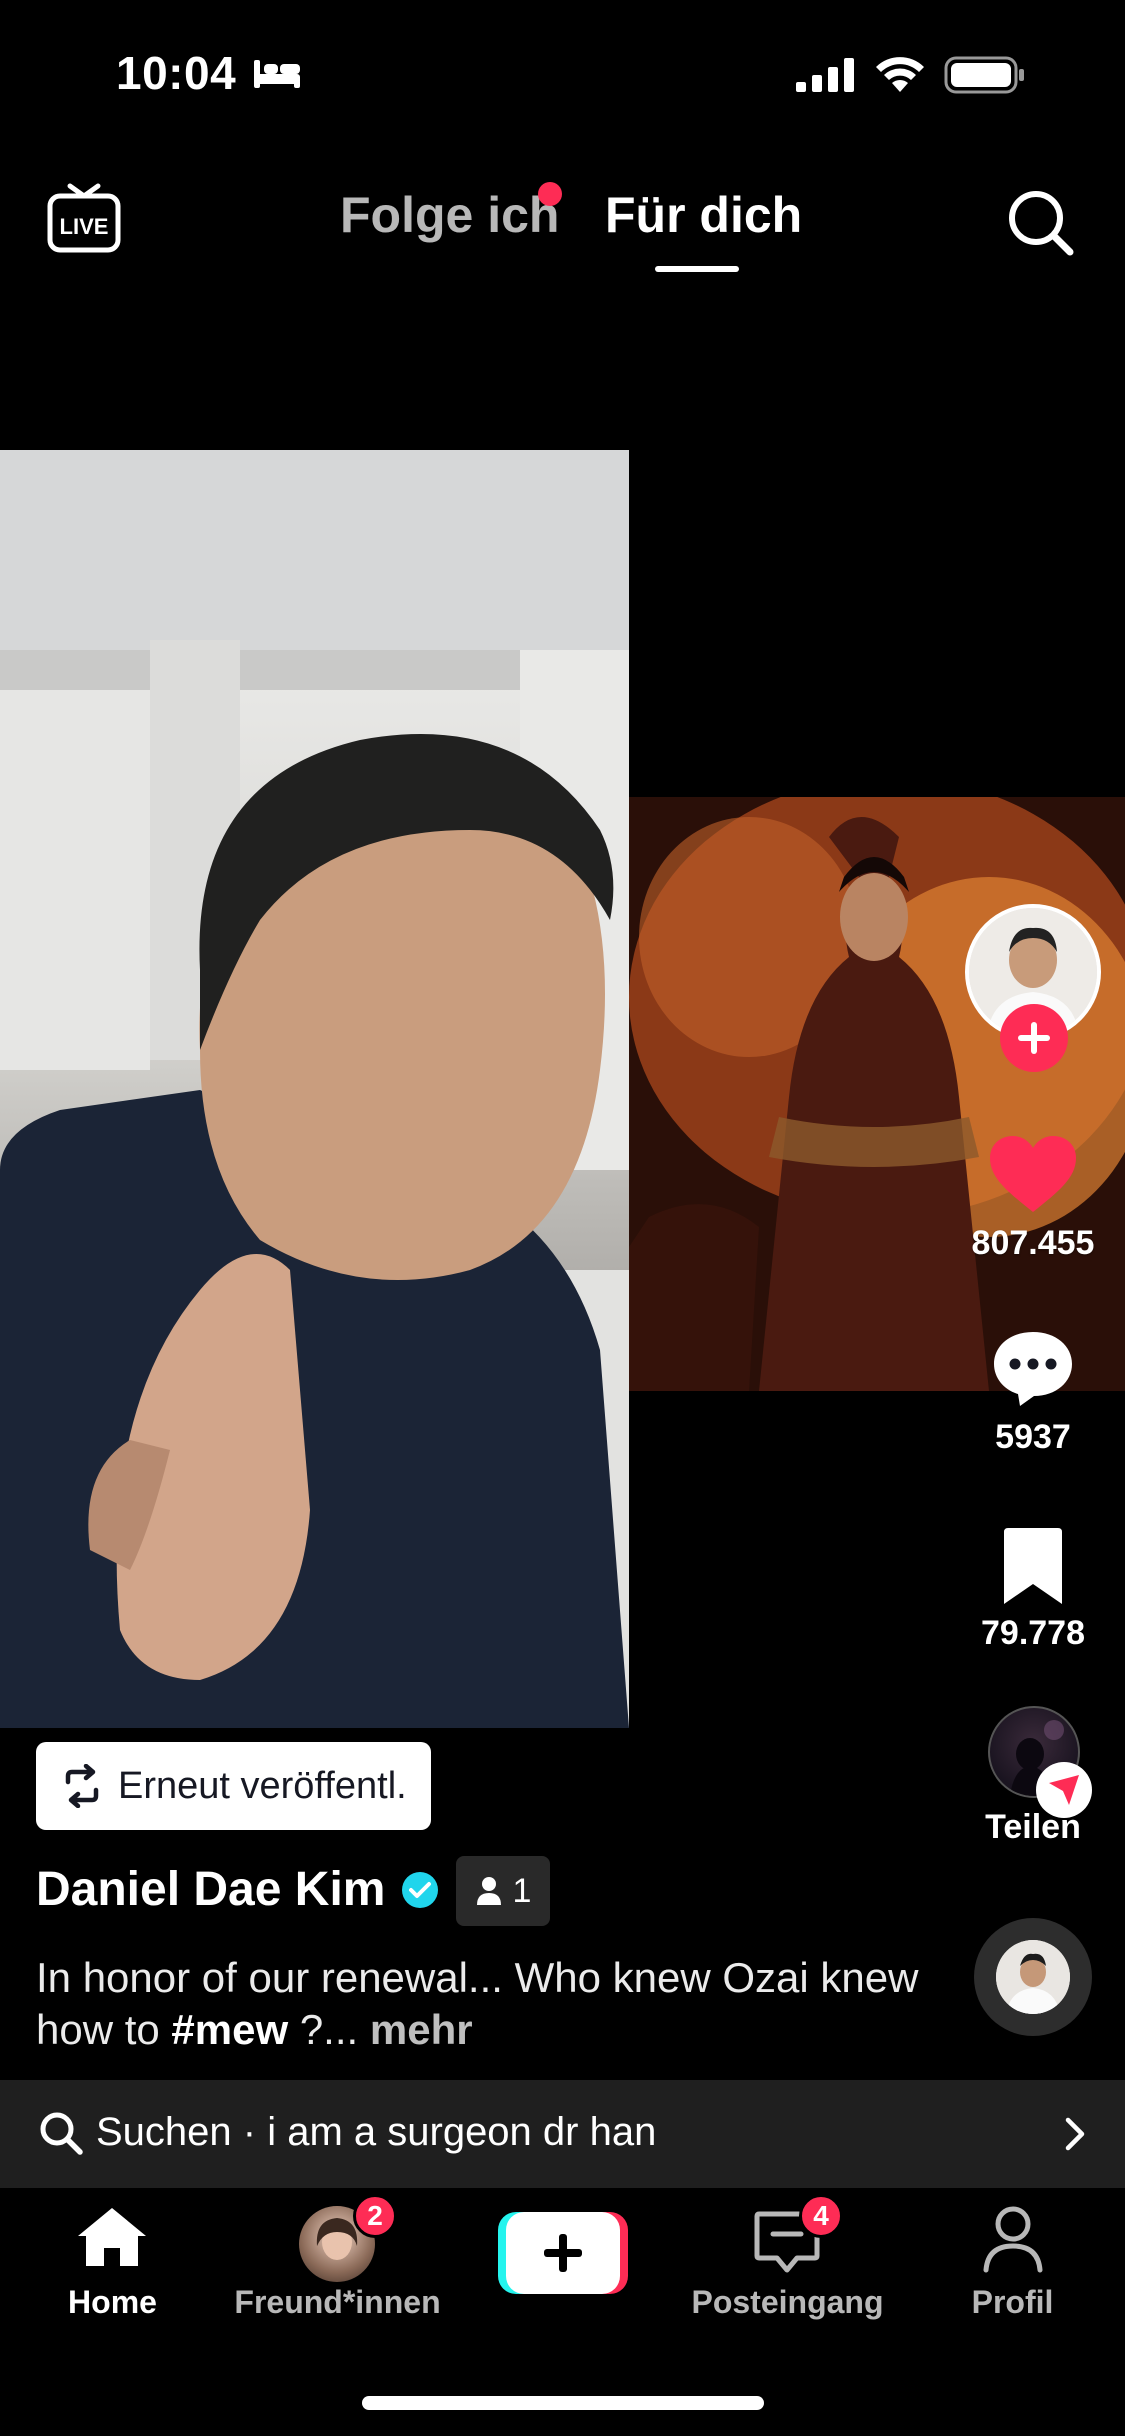 The width and height of the screenshot is (1125, 2436). I want to click on search-suggestion-bar: Suchen · i am a surgeon dr han, so click(562, 2134).